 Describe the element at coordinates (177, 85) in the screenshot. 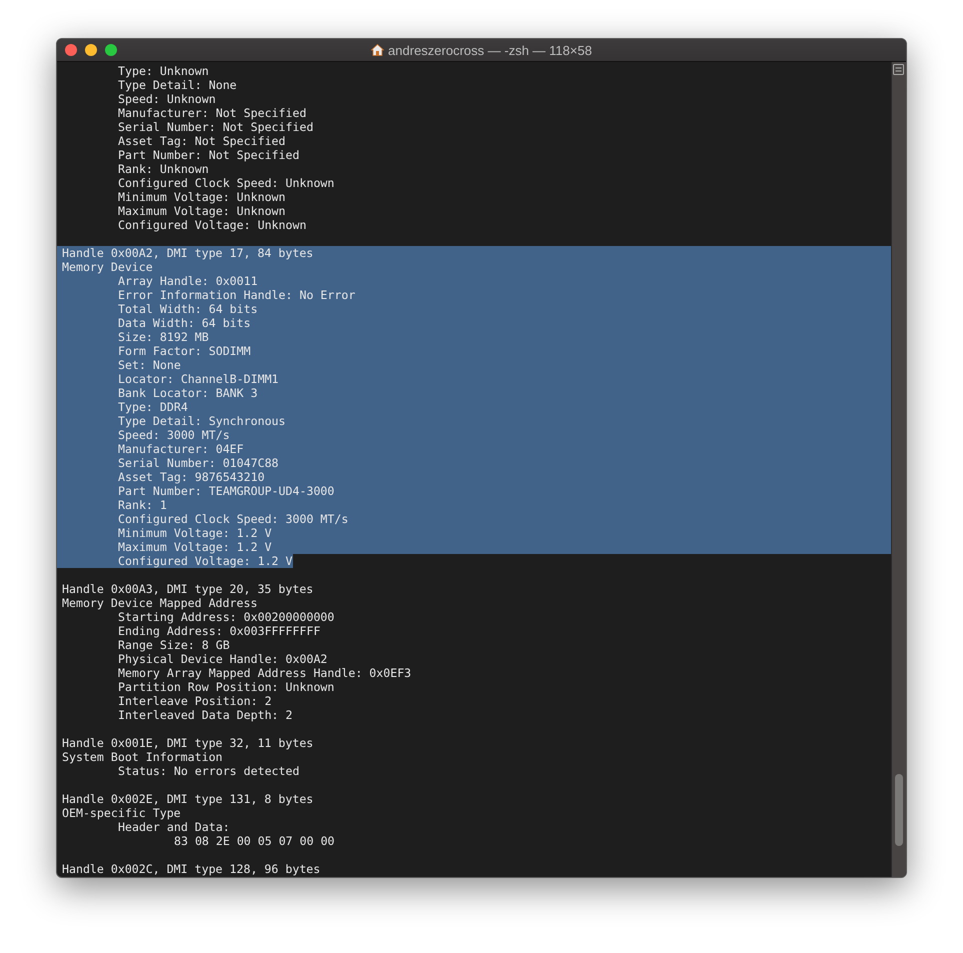

I see `terminal-line: Type Detail: None` at that location.